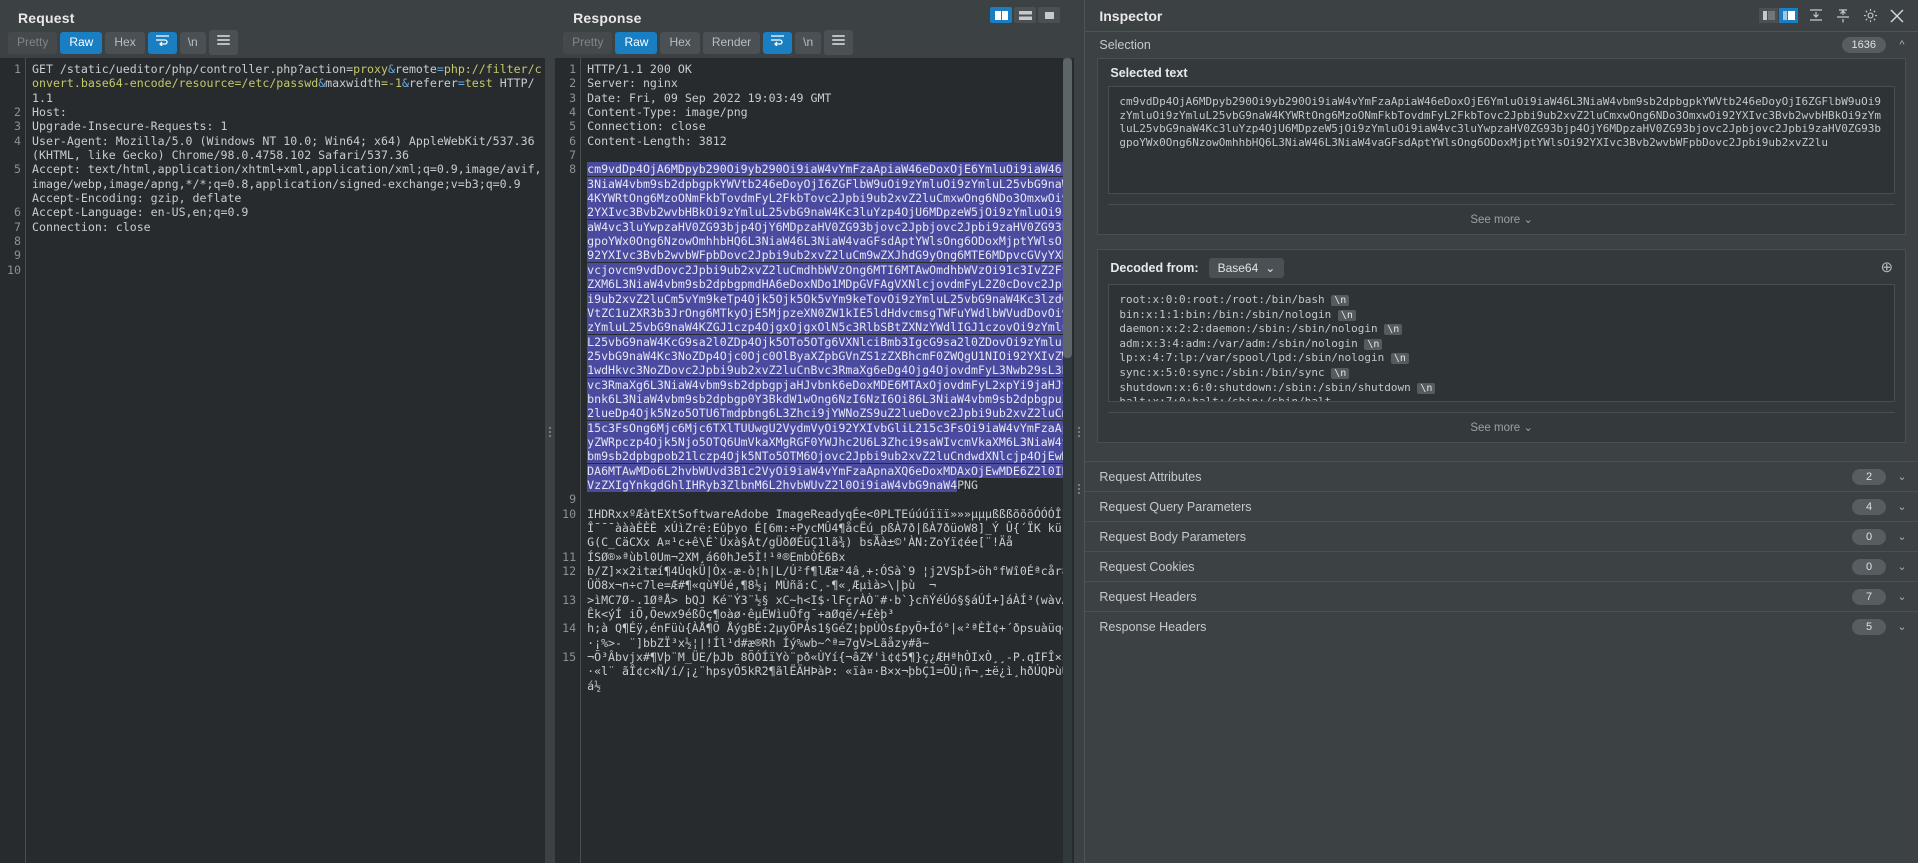  I want to click on inspector-section-count-badge: 0, so click(1869, 566).